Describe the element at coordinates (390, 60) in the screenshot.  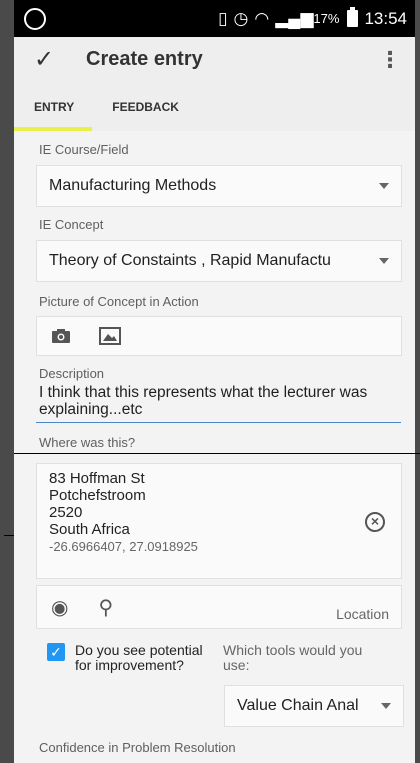
I see `more-vert-icon: ⋮` at that location.